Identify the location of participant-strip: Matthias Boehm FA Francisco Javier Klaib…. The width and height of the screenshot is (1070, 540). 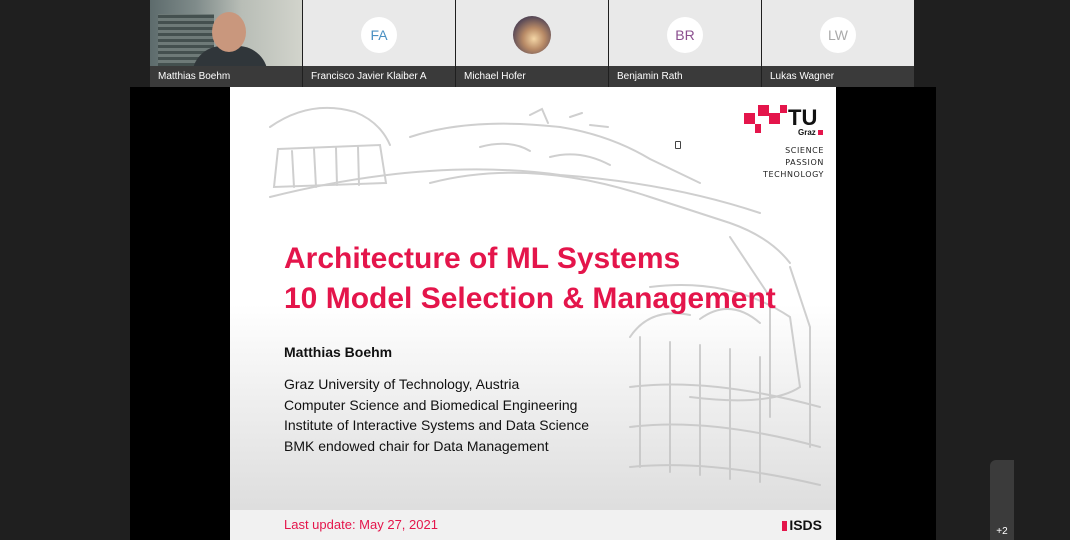
(532, 43).